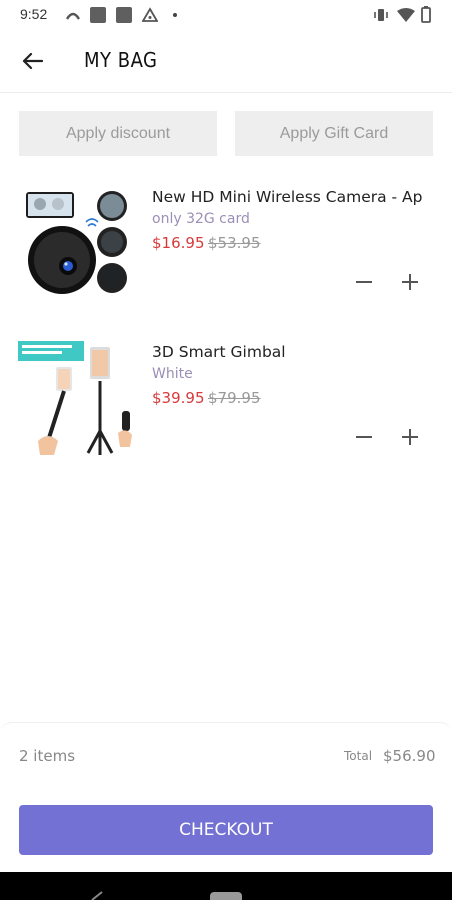  I want to click on item-count: 2 items, so click(47, 756).